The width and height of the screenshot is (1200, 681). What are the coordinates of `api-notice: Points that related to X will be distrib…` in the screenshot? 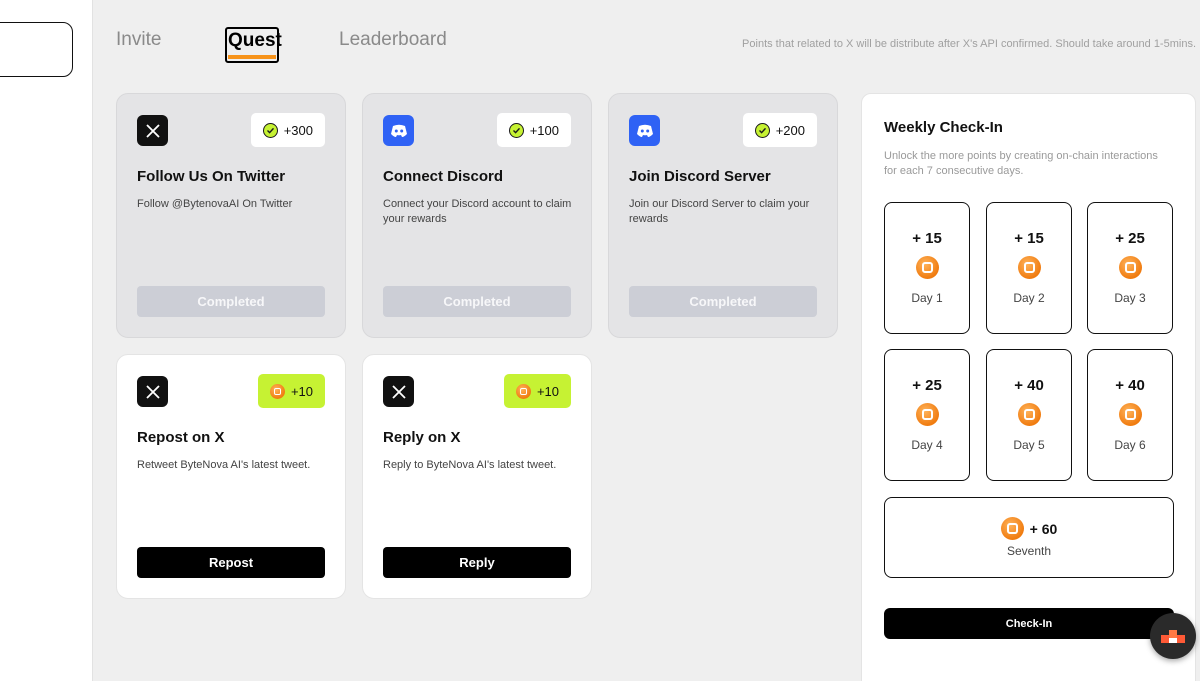 It's located at (969, 44).